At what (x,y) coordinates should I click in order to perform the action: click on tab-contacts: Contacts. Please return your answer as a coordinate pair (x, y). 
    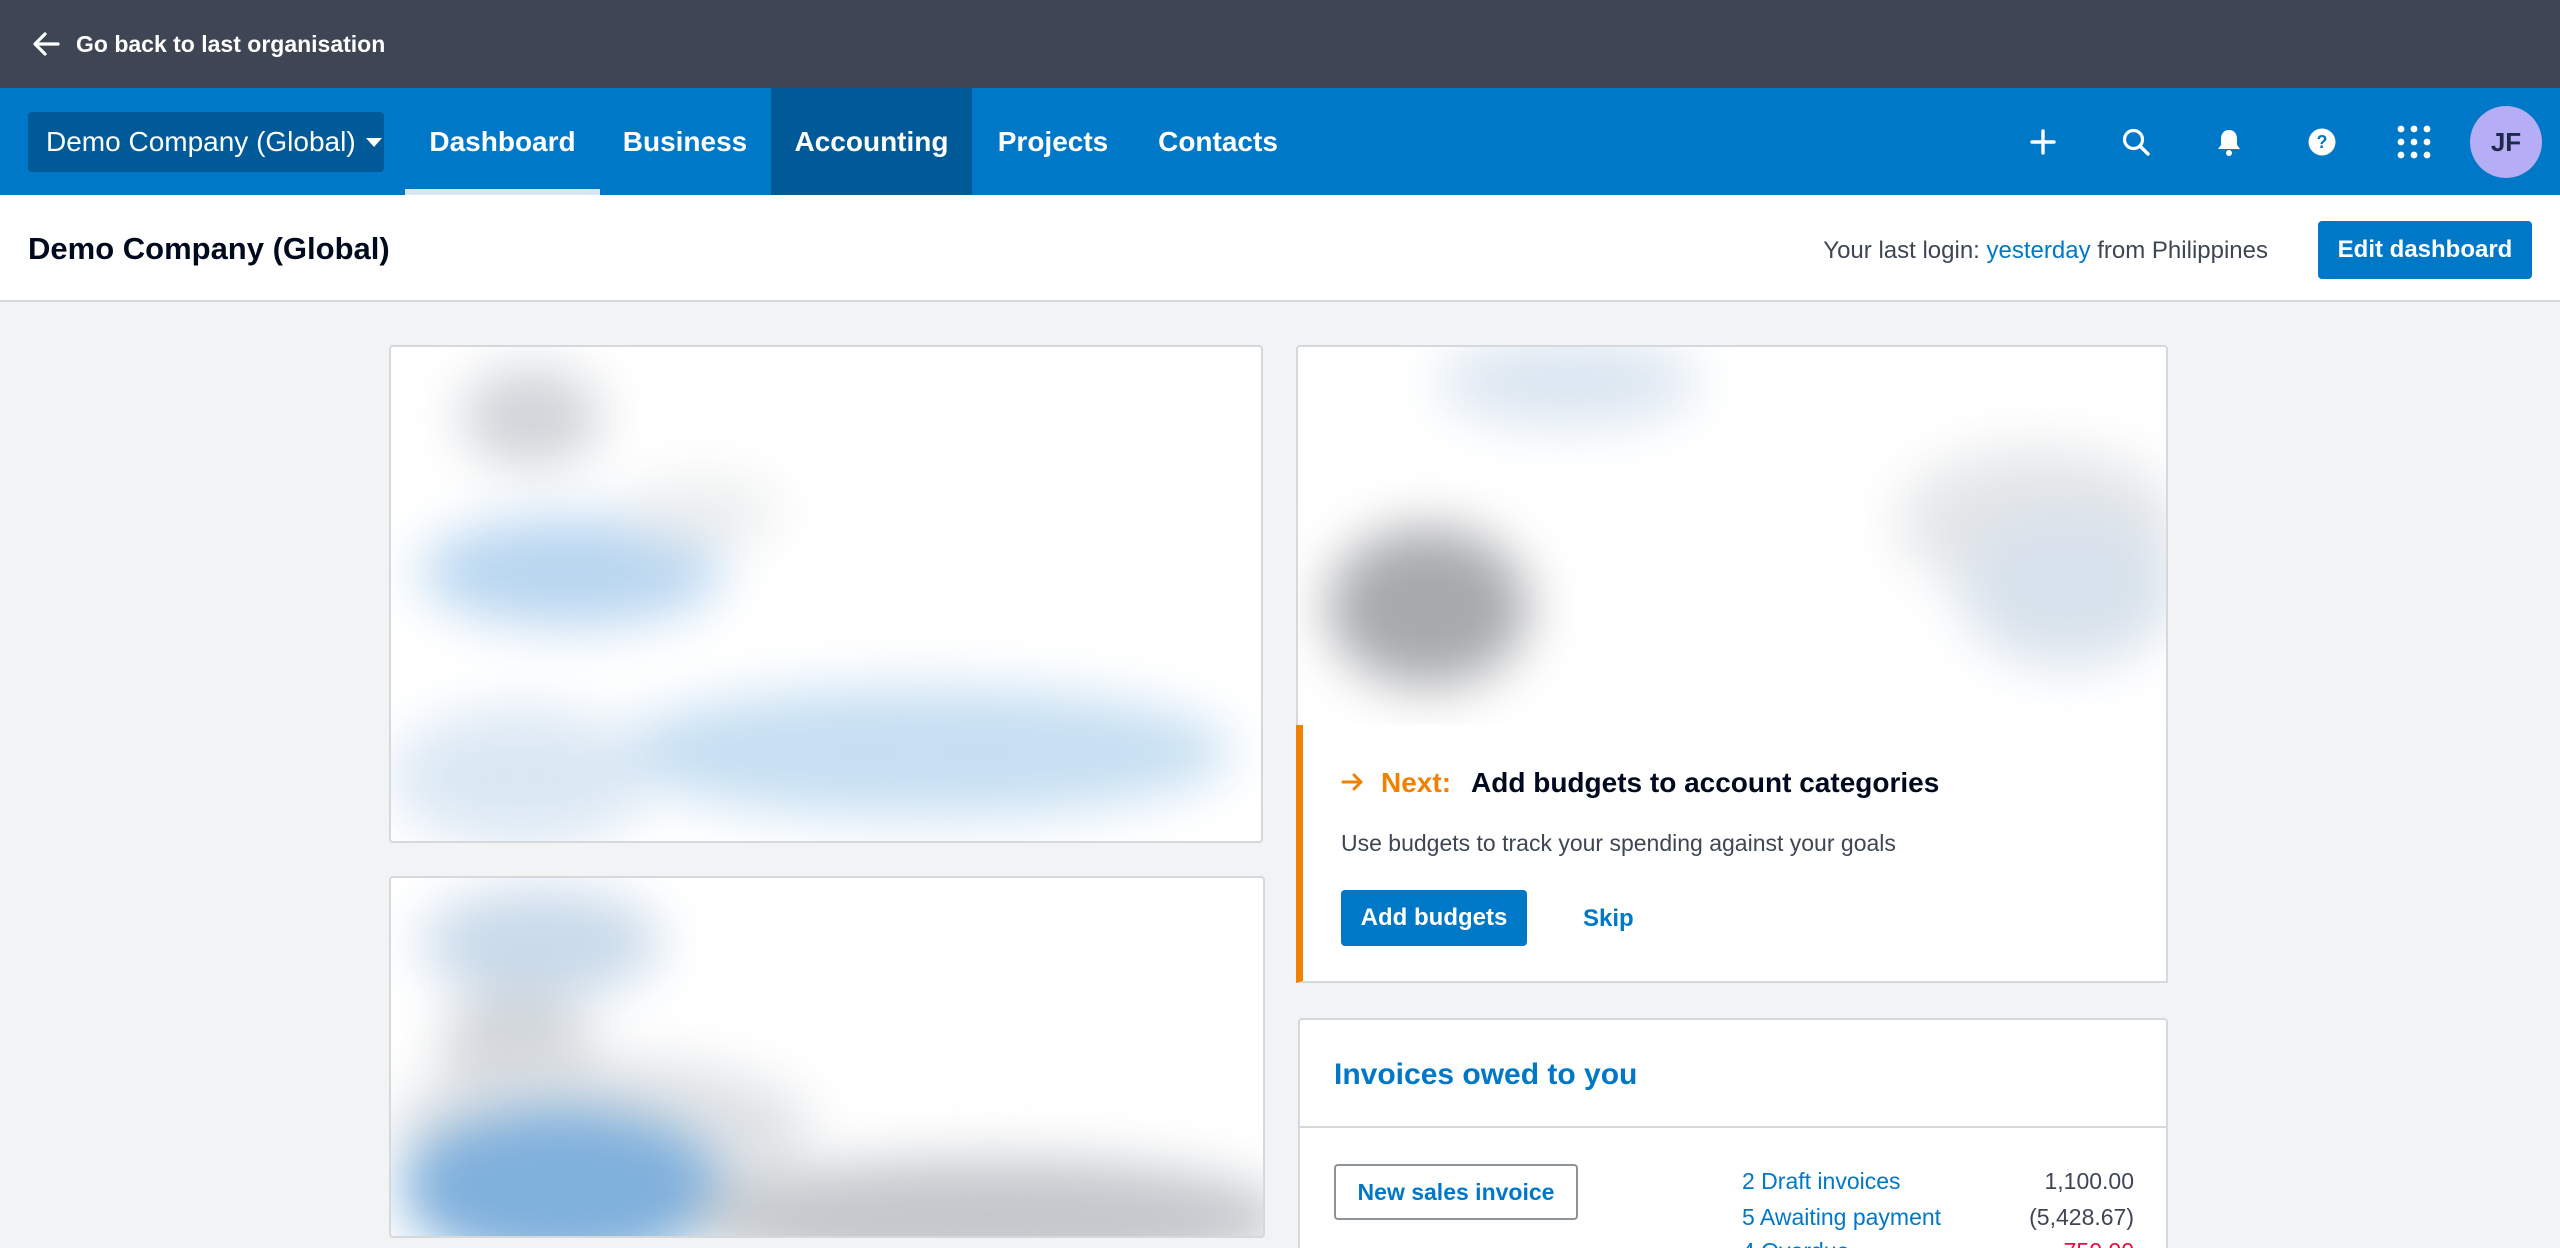
    Looking at the image, I should click on (1218, 141).